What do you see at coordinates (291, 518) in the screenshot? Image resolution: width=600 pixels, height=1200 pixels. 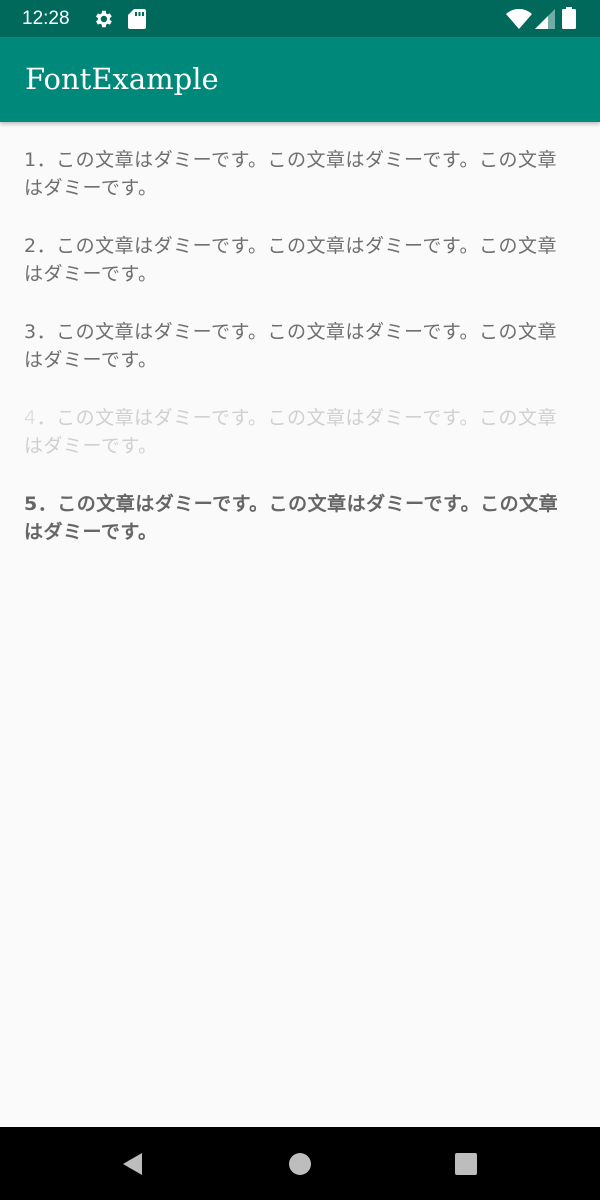 I see `paragraph-5: 5．この文章はダミーです。この文章はダミーです。この文章はダミーです。` at bounding box center [291, 518].